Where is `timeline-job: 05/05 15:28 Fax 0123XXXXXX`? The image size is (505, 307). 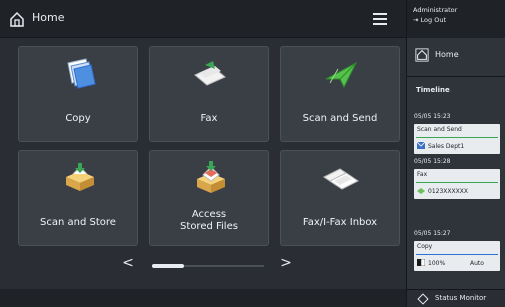 timeline-job: 05/05 15:28 Fax 0123XXXXXX is located at coordinates (457, 178).